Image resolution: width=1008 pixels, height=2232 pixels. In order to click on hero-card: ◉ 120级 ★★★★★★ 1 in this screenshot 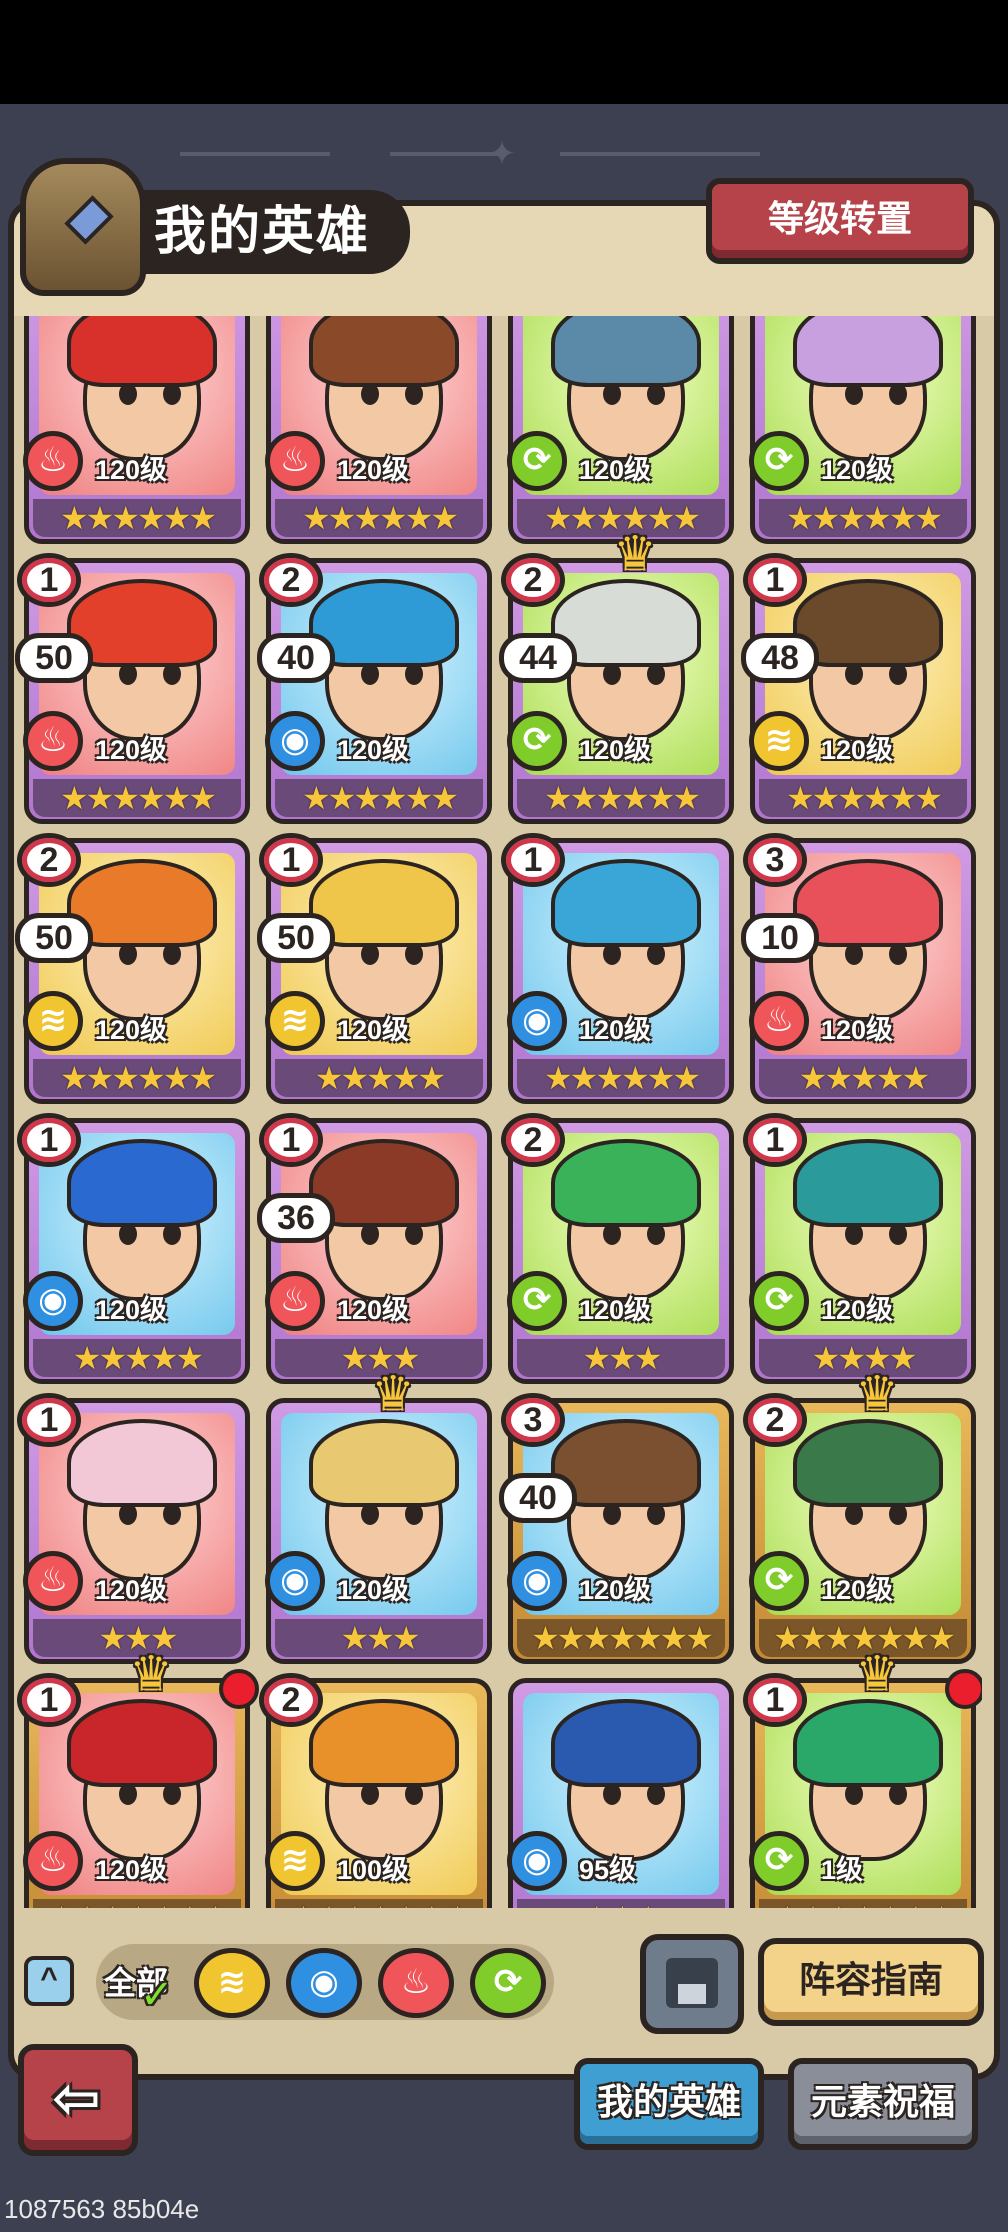, I will do `click(617, 968)`.